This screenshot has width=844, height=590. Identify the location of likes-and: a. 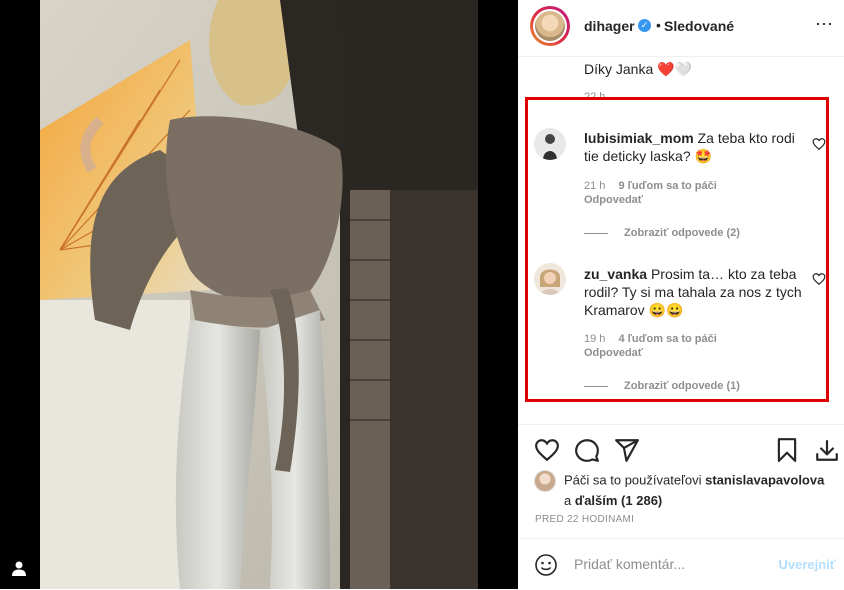
(568, 500).